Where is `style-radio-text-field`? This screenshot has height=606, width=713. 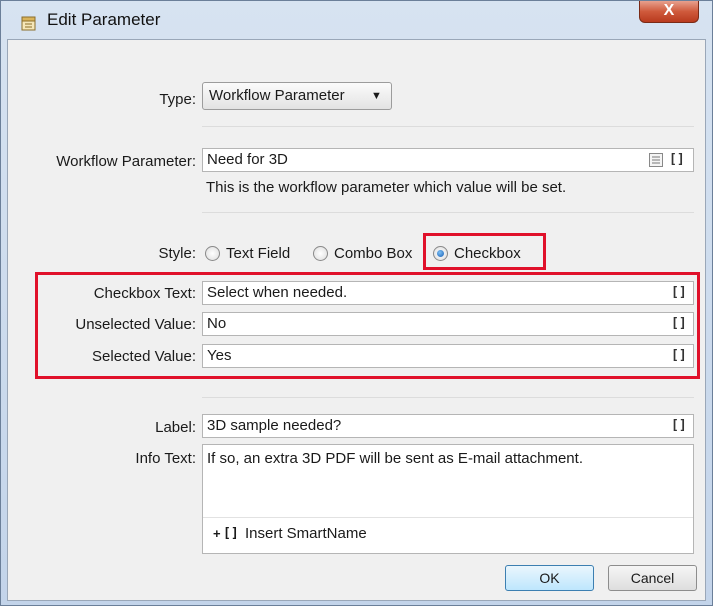
style-radio-text-field is located at coordinates (212, 253).